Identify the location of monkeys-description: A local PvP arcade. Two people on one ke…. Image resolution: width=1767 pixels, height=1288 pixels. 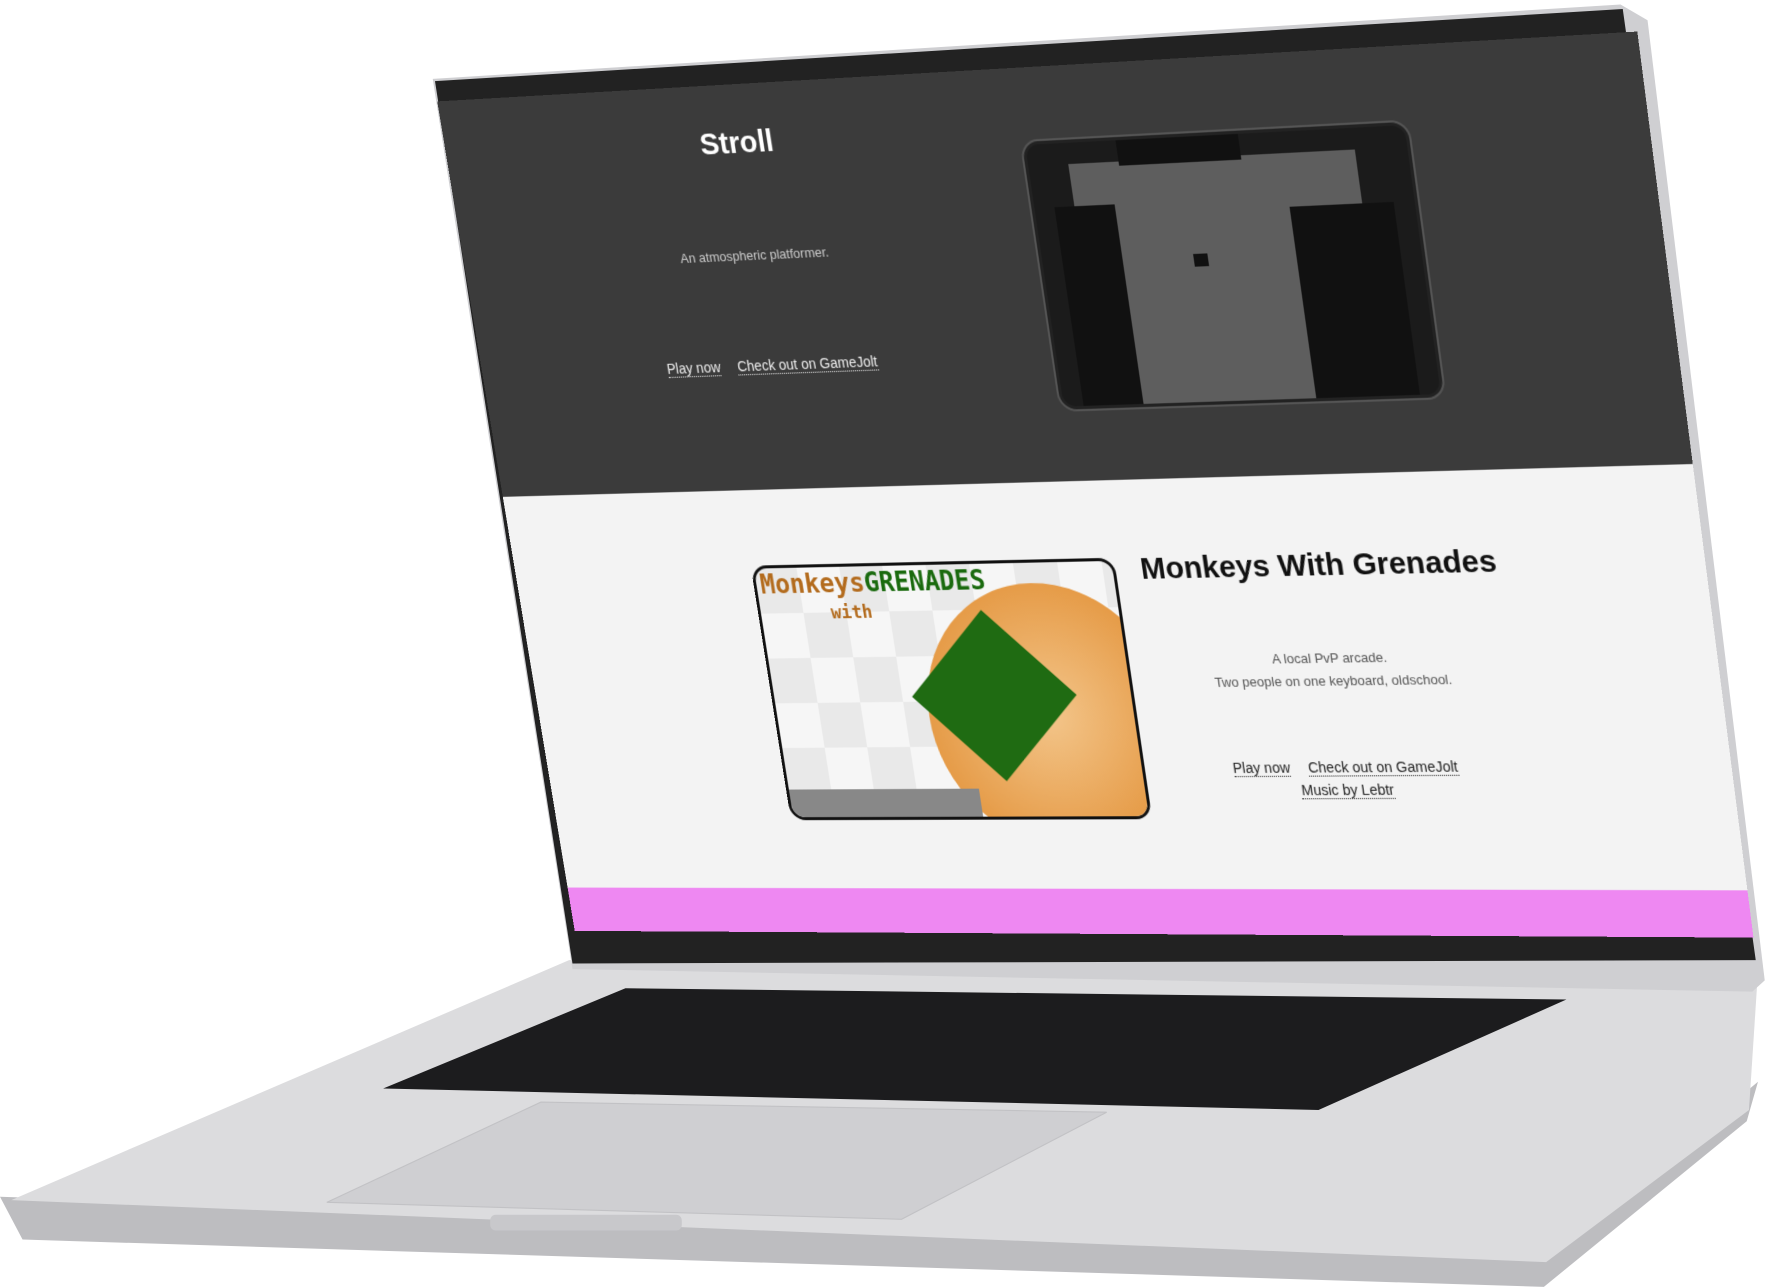
(1333, 669).